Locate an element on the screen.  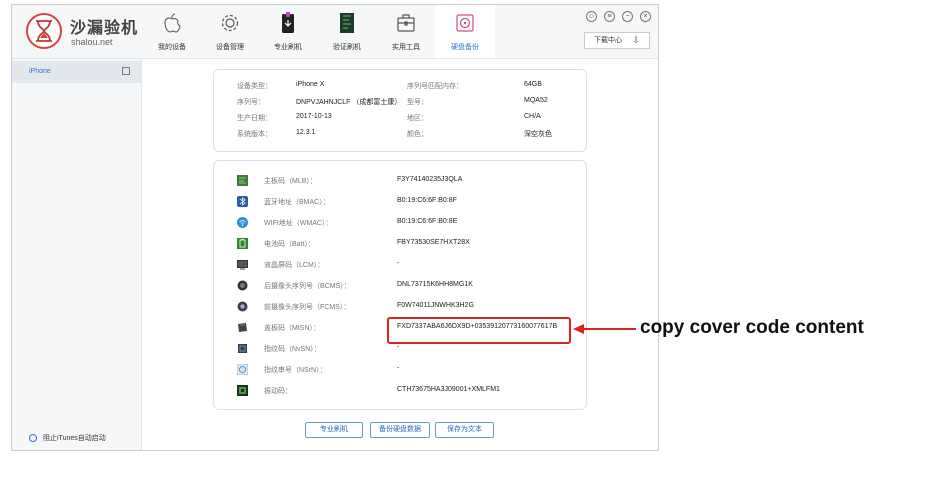
info-value: 12.3.1 is located at coordinates (306, 132).